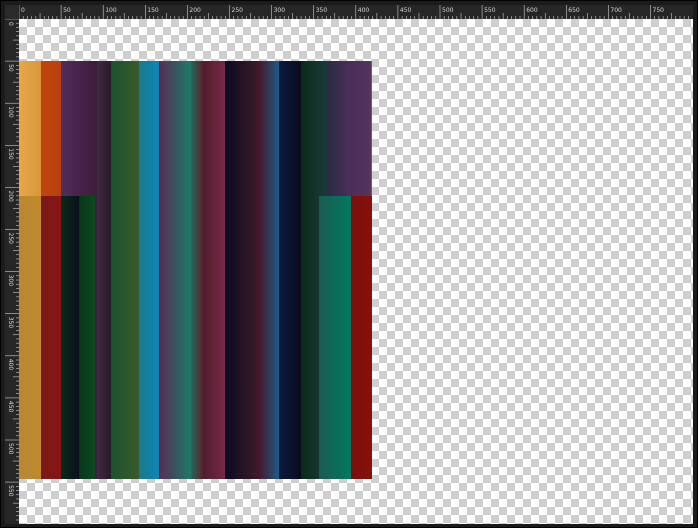  Describe the element at coordinates (12, 12) in the screenshot. I see `ruler-corner` at that location.